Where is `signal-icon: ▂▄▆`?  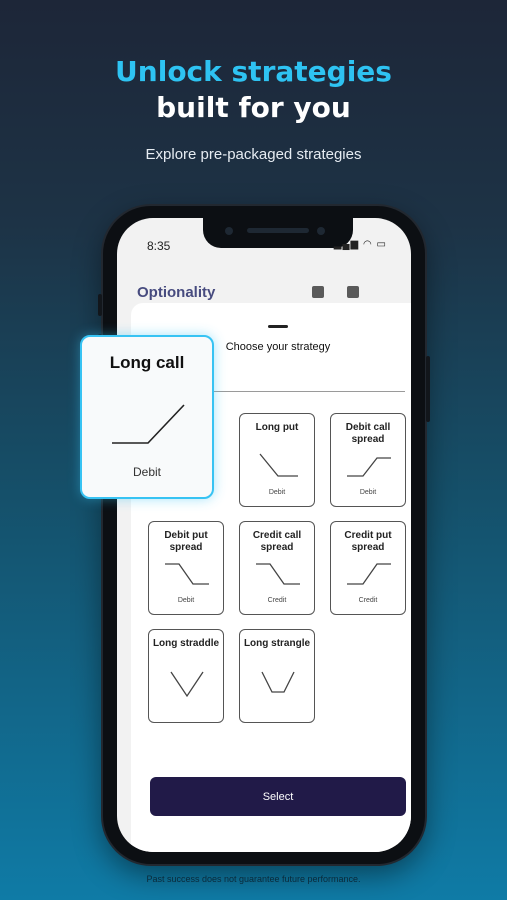
signal-icon: ▂▄▆ is located at coordinates (346, 244).